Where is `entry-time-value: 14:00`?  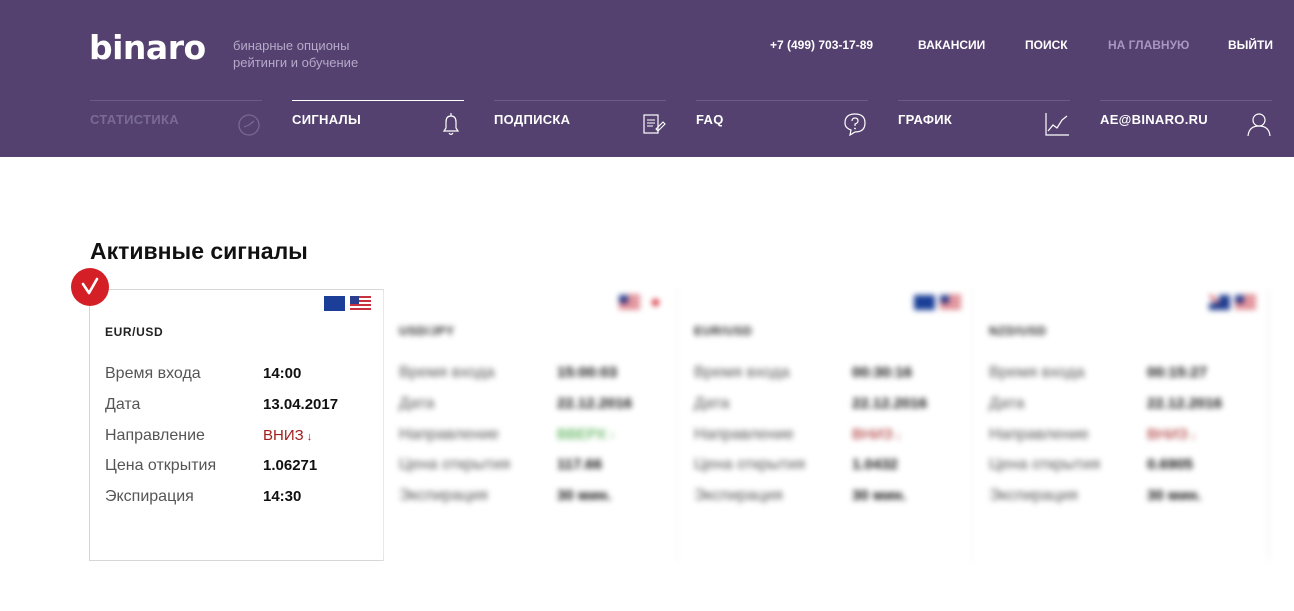 entry-time-value: 14:00 is located at coordinates (282, 373).